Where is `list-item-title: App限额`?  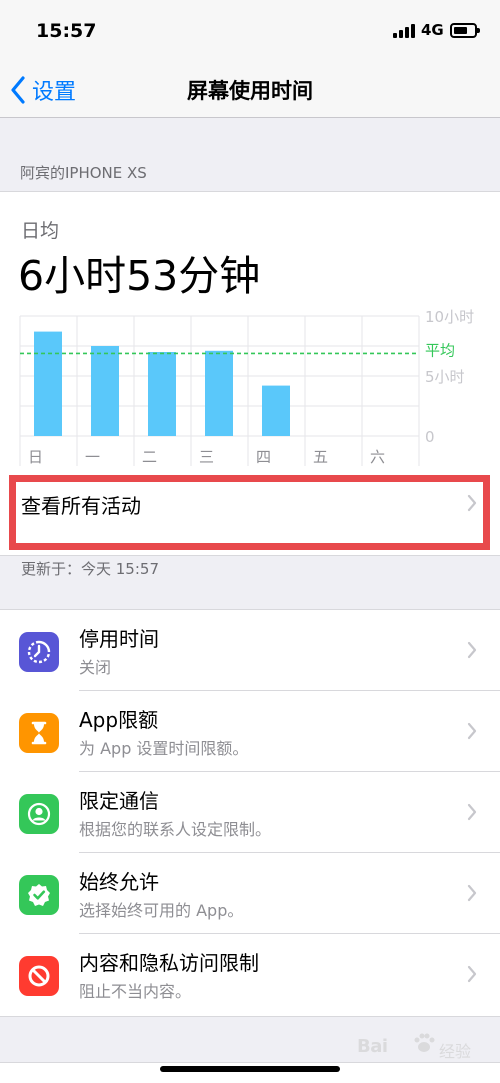 list-item-title: App限额 is located at coordinates (119, 720).